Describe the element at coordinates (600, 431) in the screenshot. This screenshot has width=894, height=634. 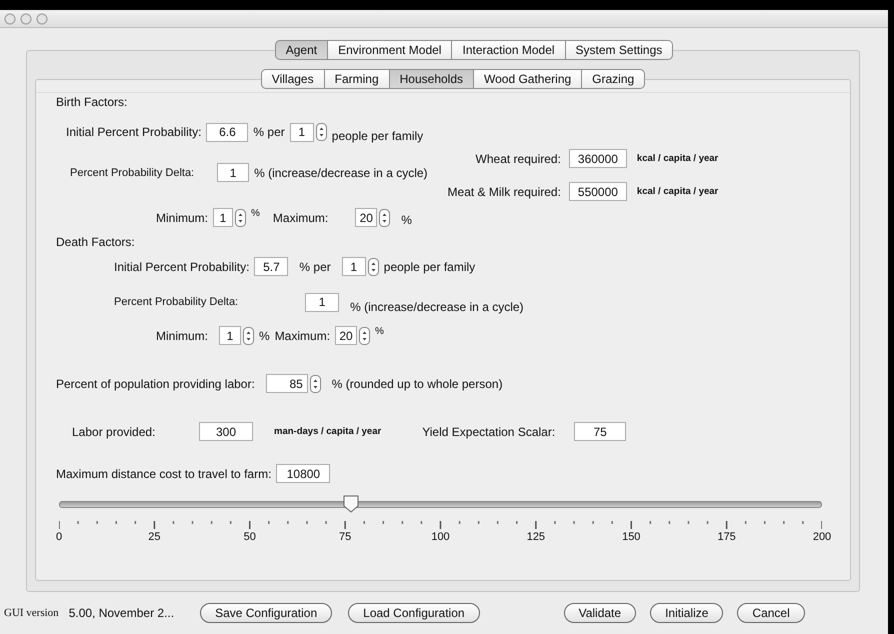
I see `input-field: 75` at that location.